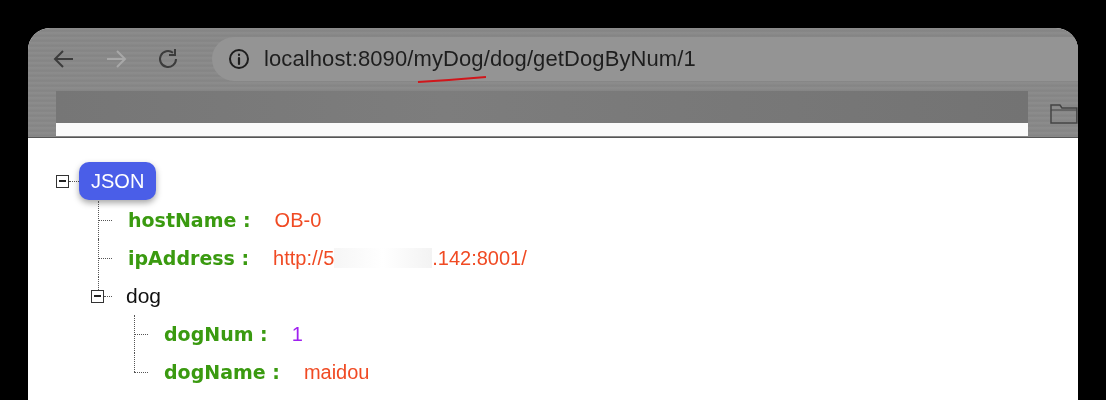  I want to click on url-text: localhost:8090/myDog/dog/getDogByNum/1, so click(480, 59).